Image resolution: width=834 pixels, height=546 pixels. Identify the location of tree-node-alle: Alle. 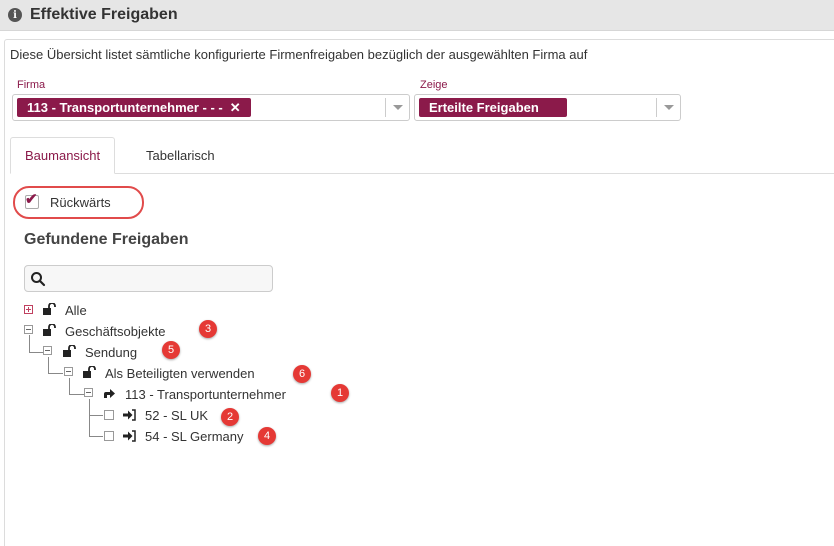
(76, 310).